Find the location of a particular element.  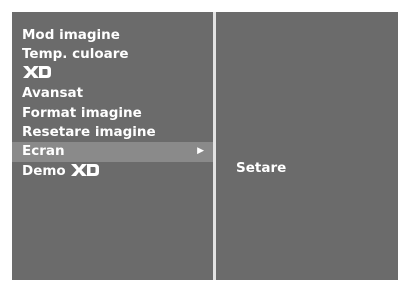

menu-item-label: Avansat is located at coordinates (53, 93).